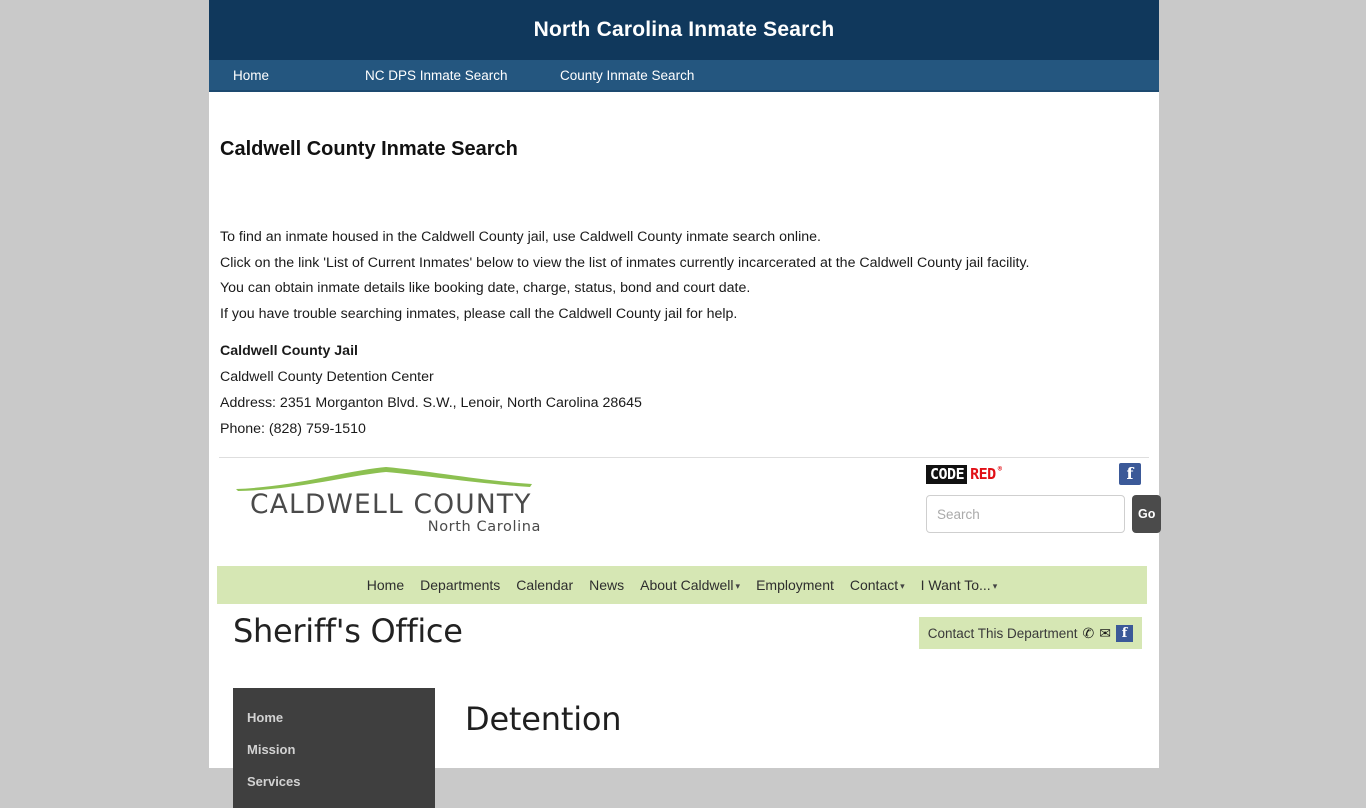 The image size is (1366, 808). I want to click on county-nav-contact: Contact ▾, so click(877, 585).